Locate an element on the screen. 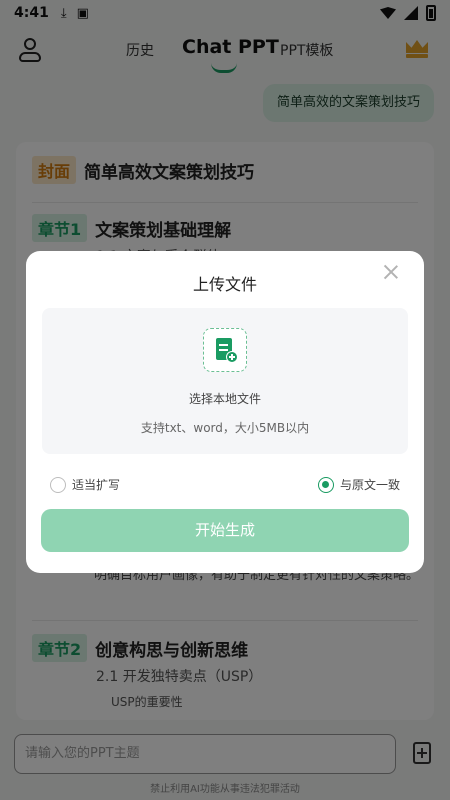 This screenshot has width=450, height=800. option-expand: 适当扩写 is located at coordinates (85, 484).